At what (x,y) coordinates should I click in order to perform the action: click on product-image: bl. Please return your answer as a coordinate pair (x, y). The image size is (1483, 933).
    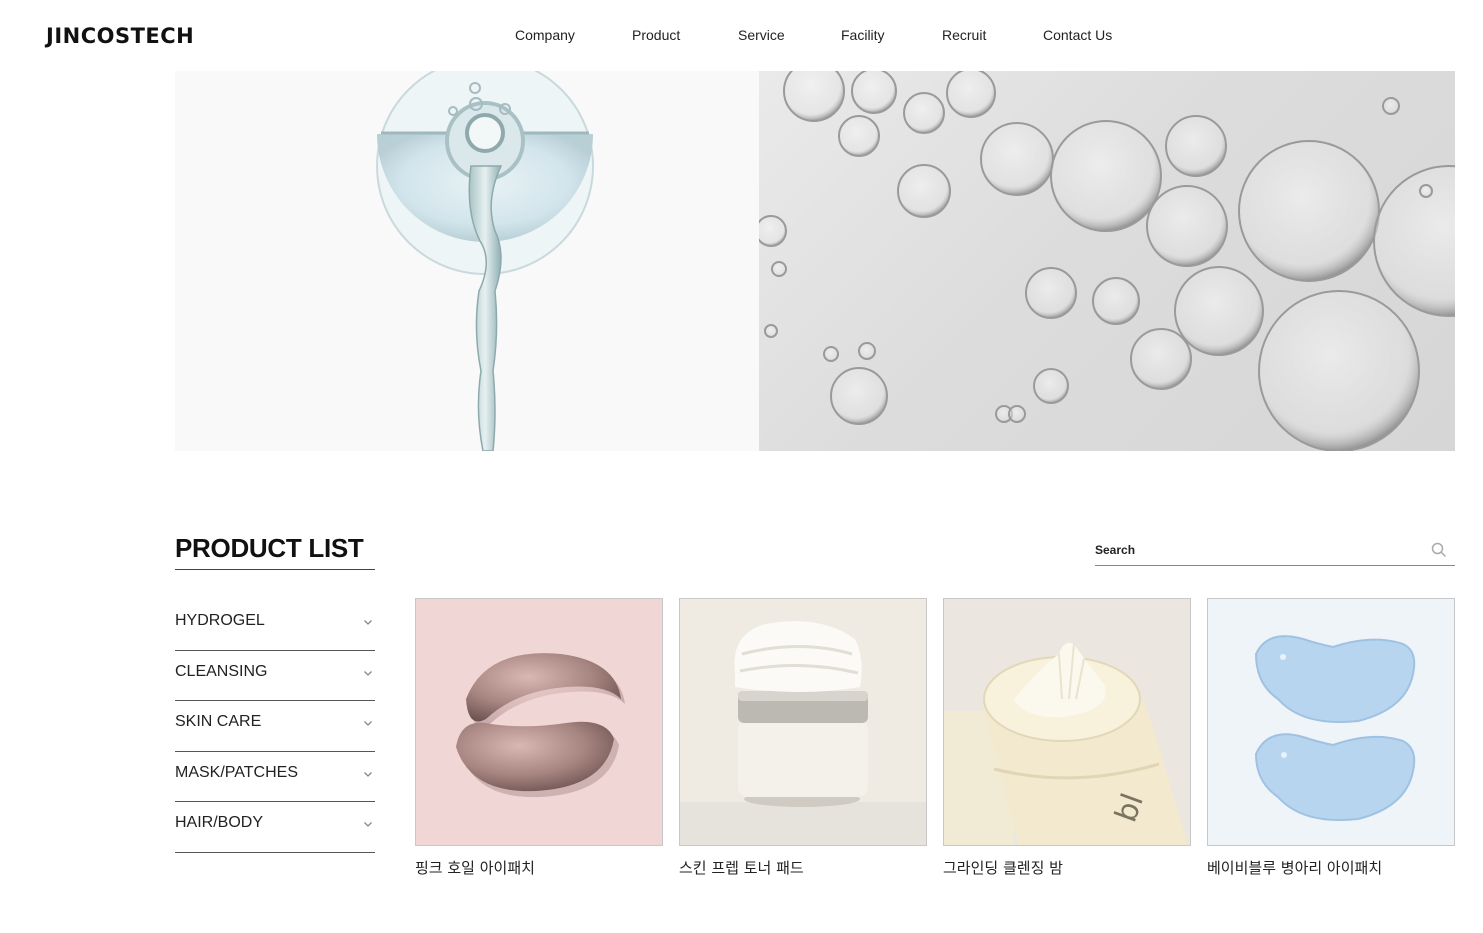
    Looking at the image, I should click on (1067, 722).